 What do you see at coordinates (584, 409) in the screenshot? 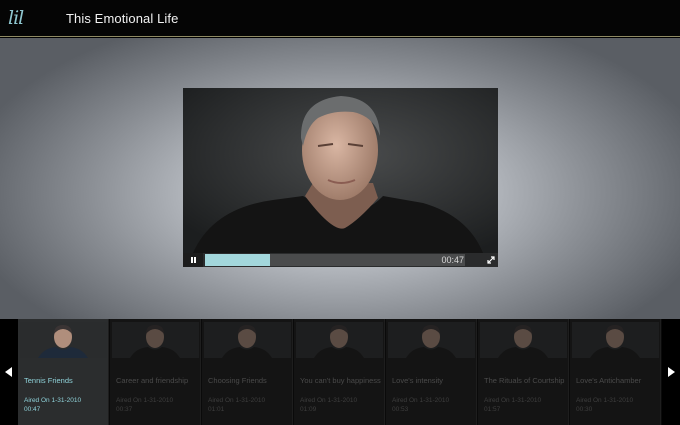
I see `episode-duration: 00:30` at bounding box center [584, 409].